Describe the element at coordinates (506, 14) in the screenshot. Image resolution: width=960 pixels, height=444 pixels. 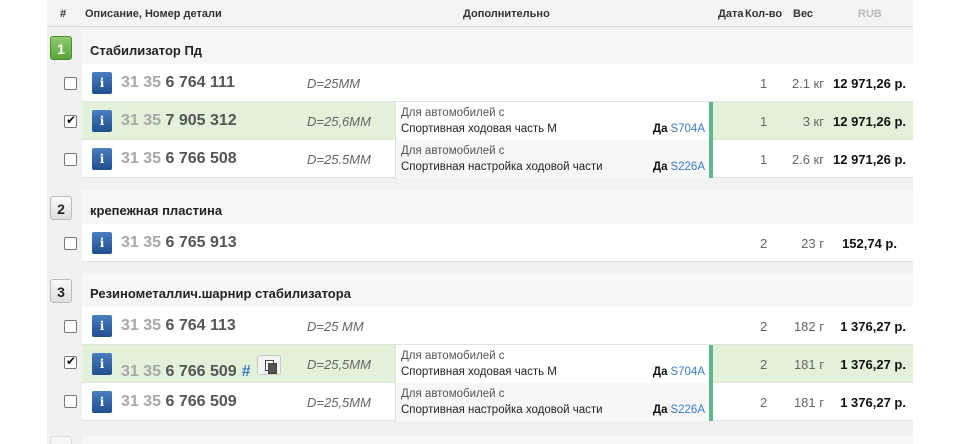
I see `col-extra-header: Дополнительно` at that location.